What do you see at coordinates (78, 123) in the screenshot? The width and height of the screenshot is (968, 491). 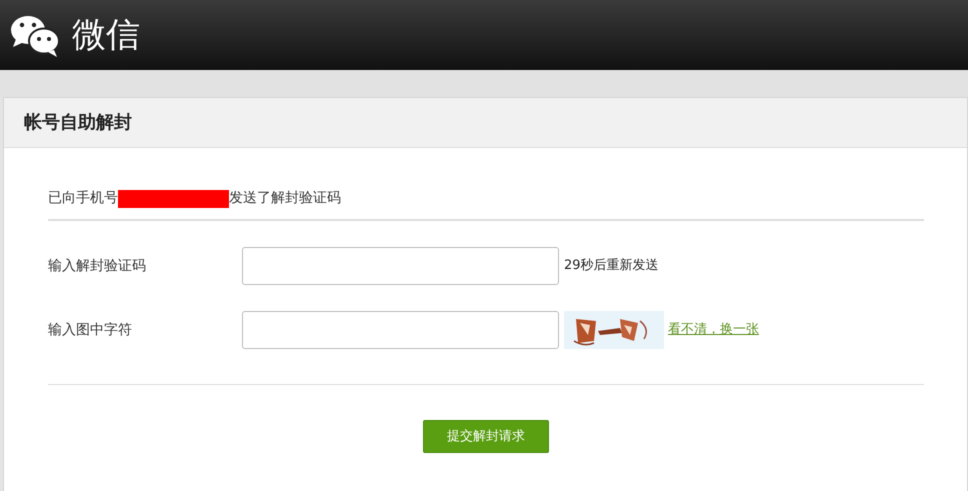 I see `panel-title: 帐号自助解封` at bounding box center [78, 123].